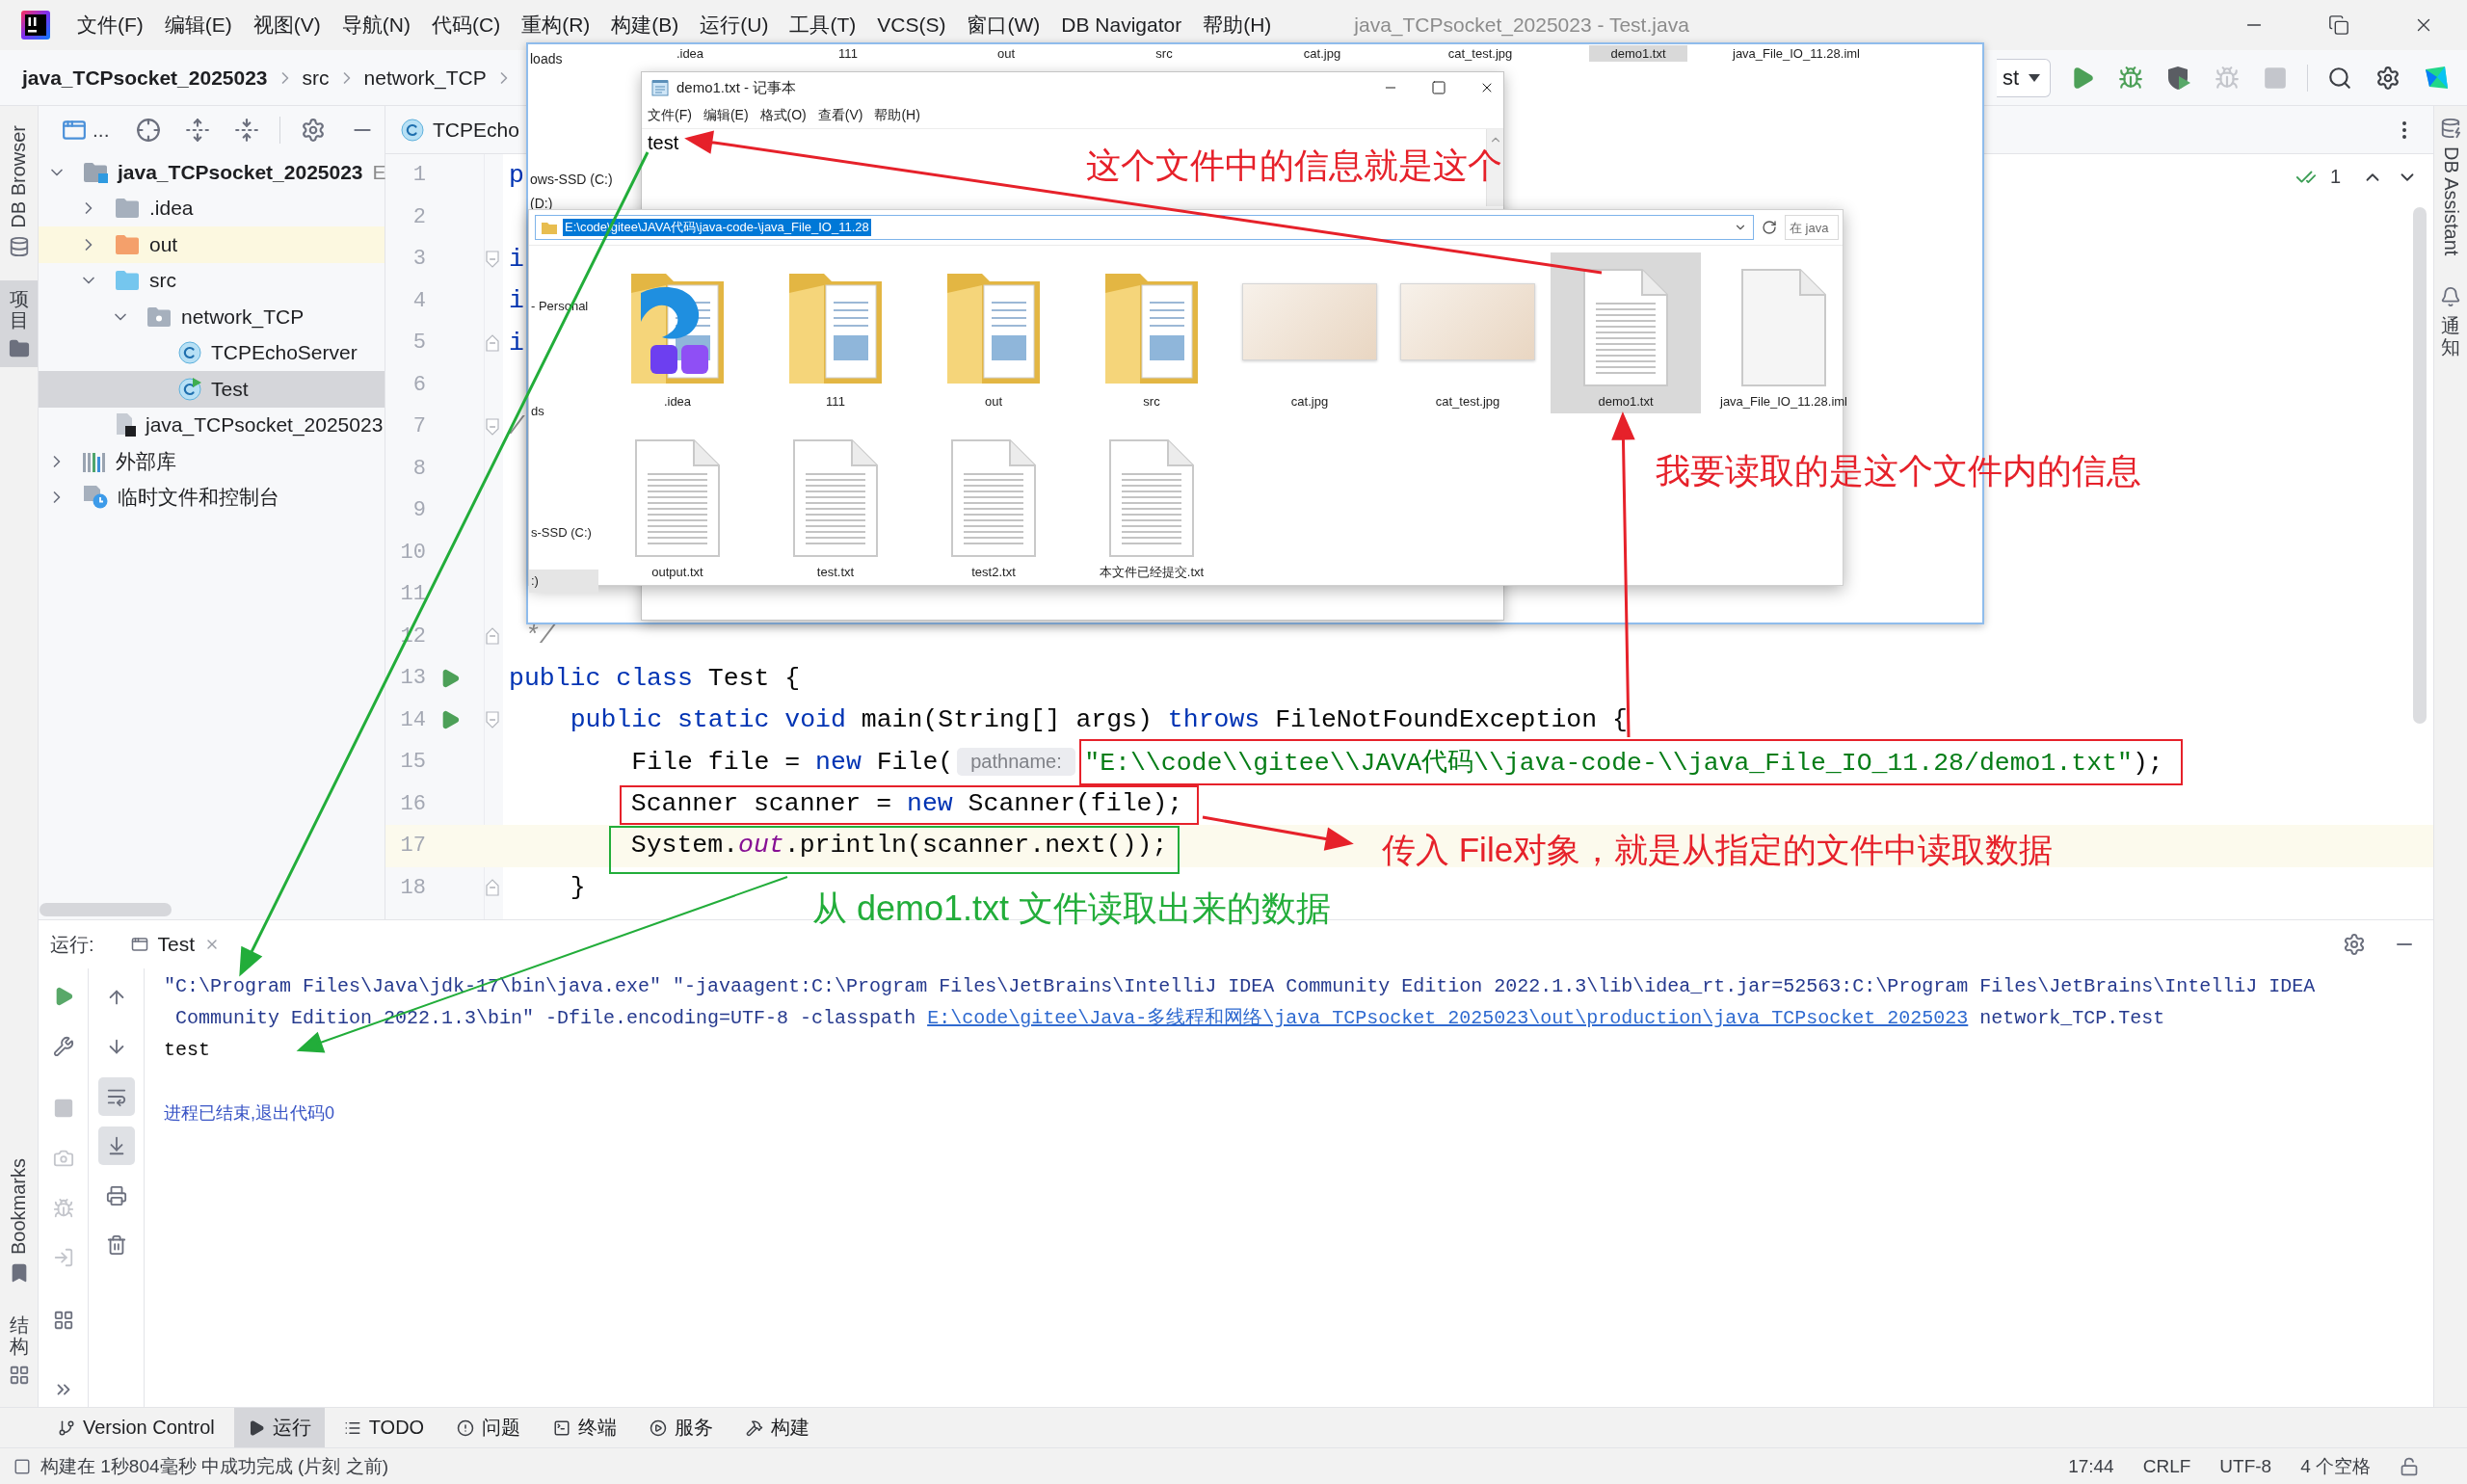  I want to click on file-label: cat.jpg, so click(1322, 53).